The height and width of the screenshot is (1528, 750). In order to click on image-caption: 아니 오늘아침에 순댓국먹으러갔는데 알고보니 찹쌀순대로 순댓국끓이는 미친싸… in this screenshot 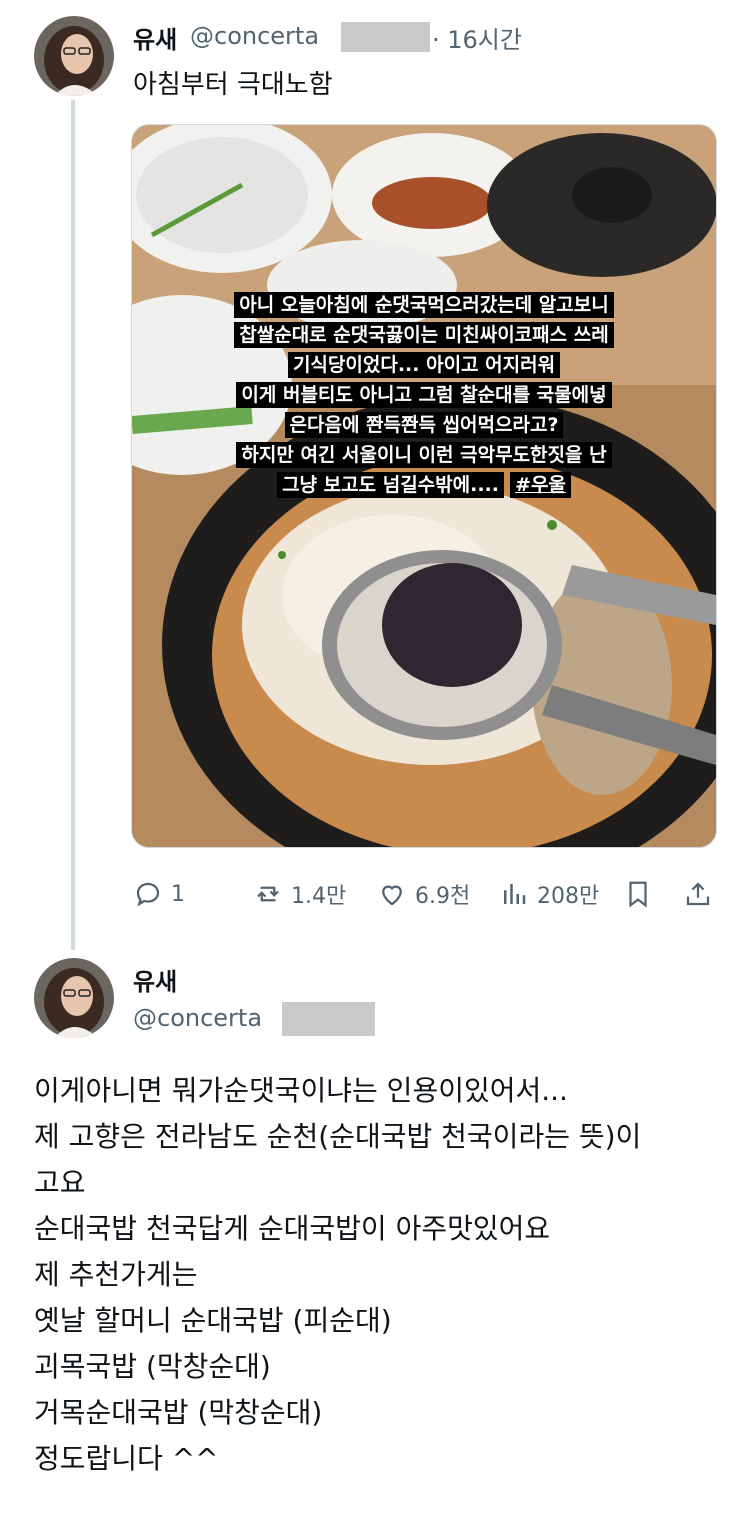, I will do `click(424, 395)`.